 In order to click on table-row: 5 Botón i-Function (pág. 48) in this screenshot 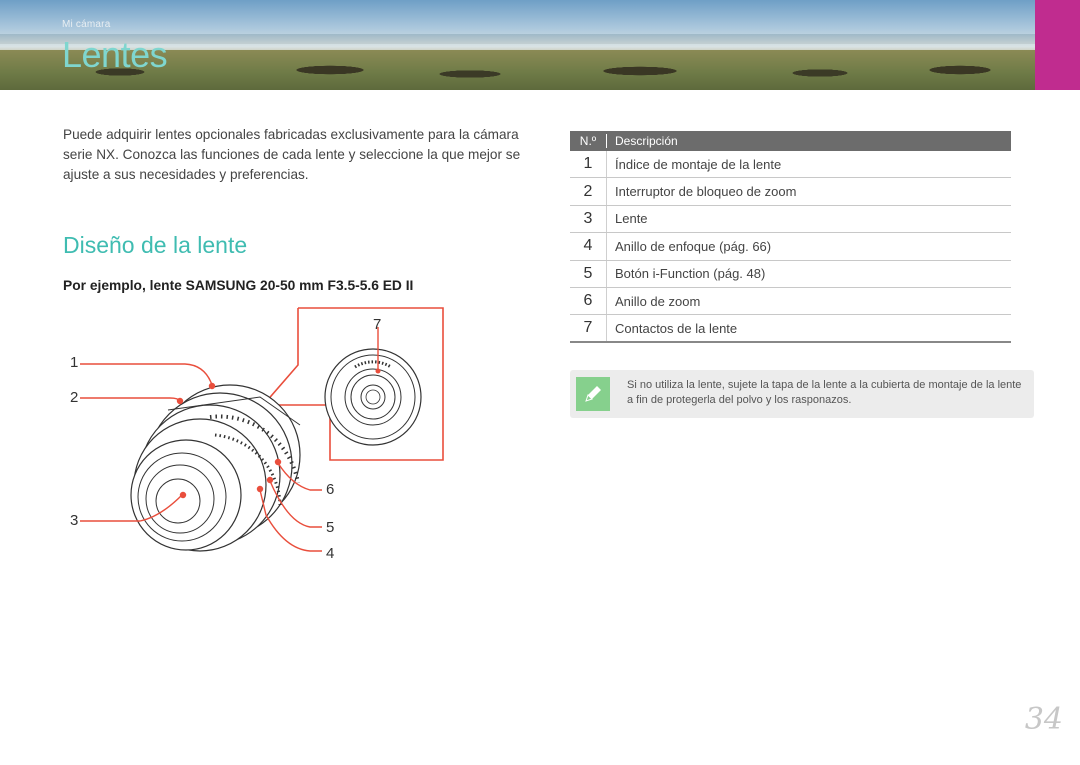, I will do `click(790, 274)`.